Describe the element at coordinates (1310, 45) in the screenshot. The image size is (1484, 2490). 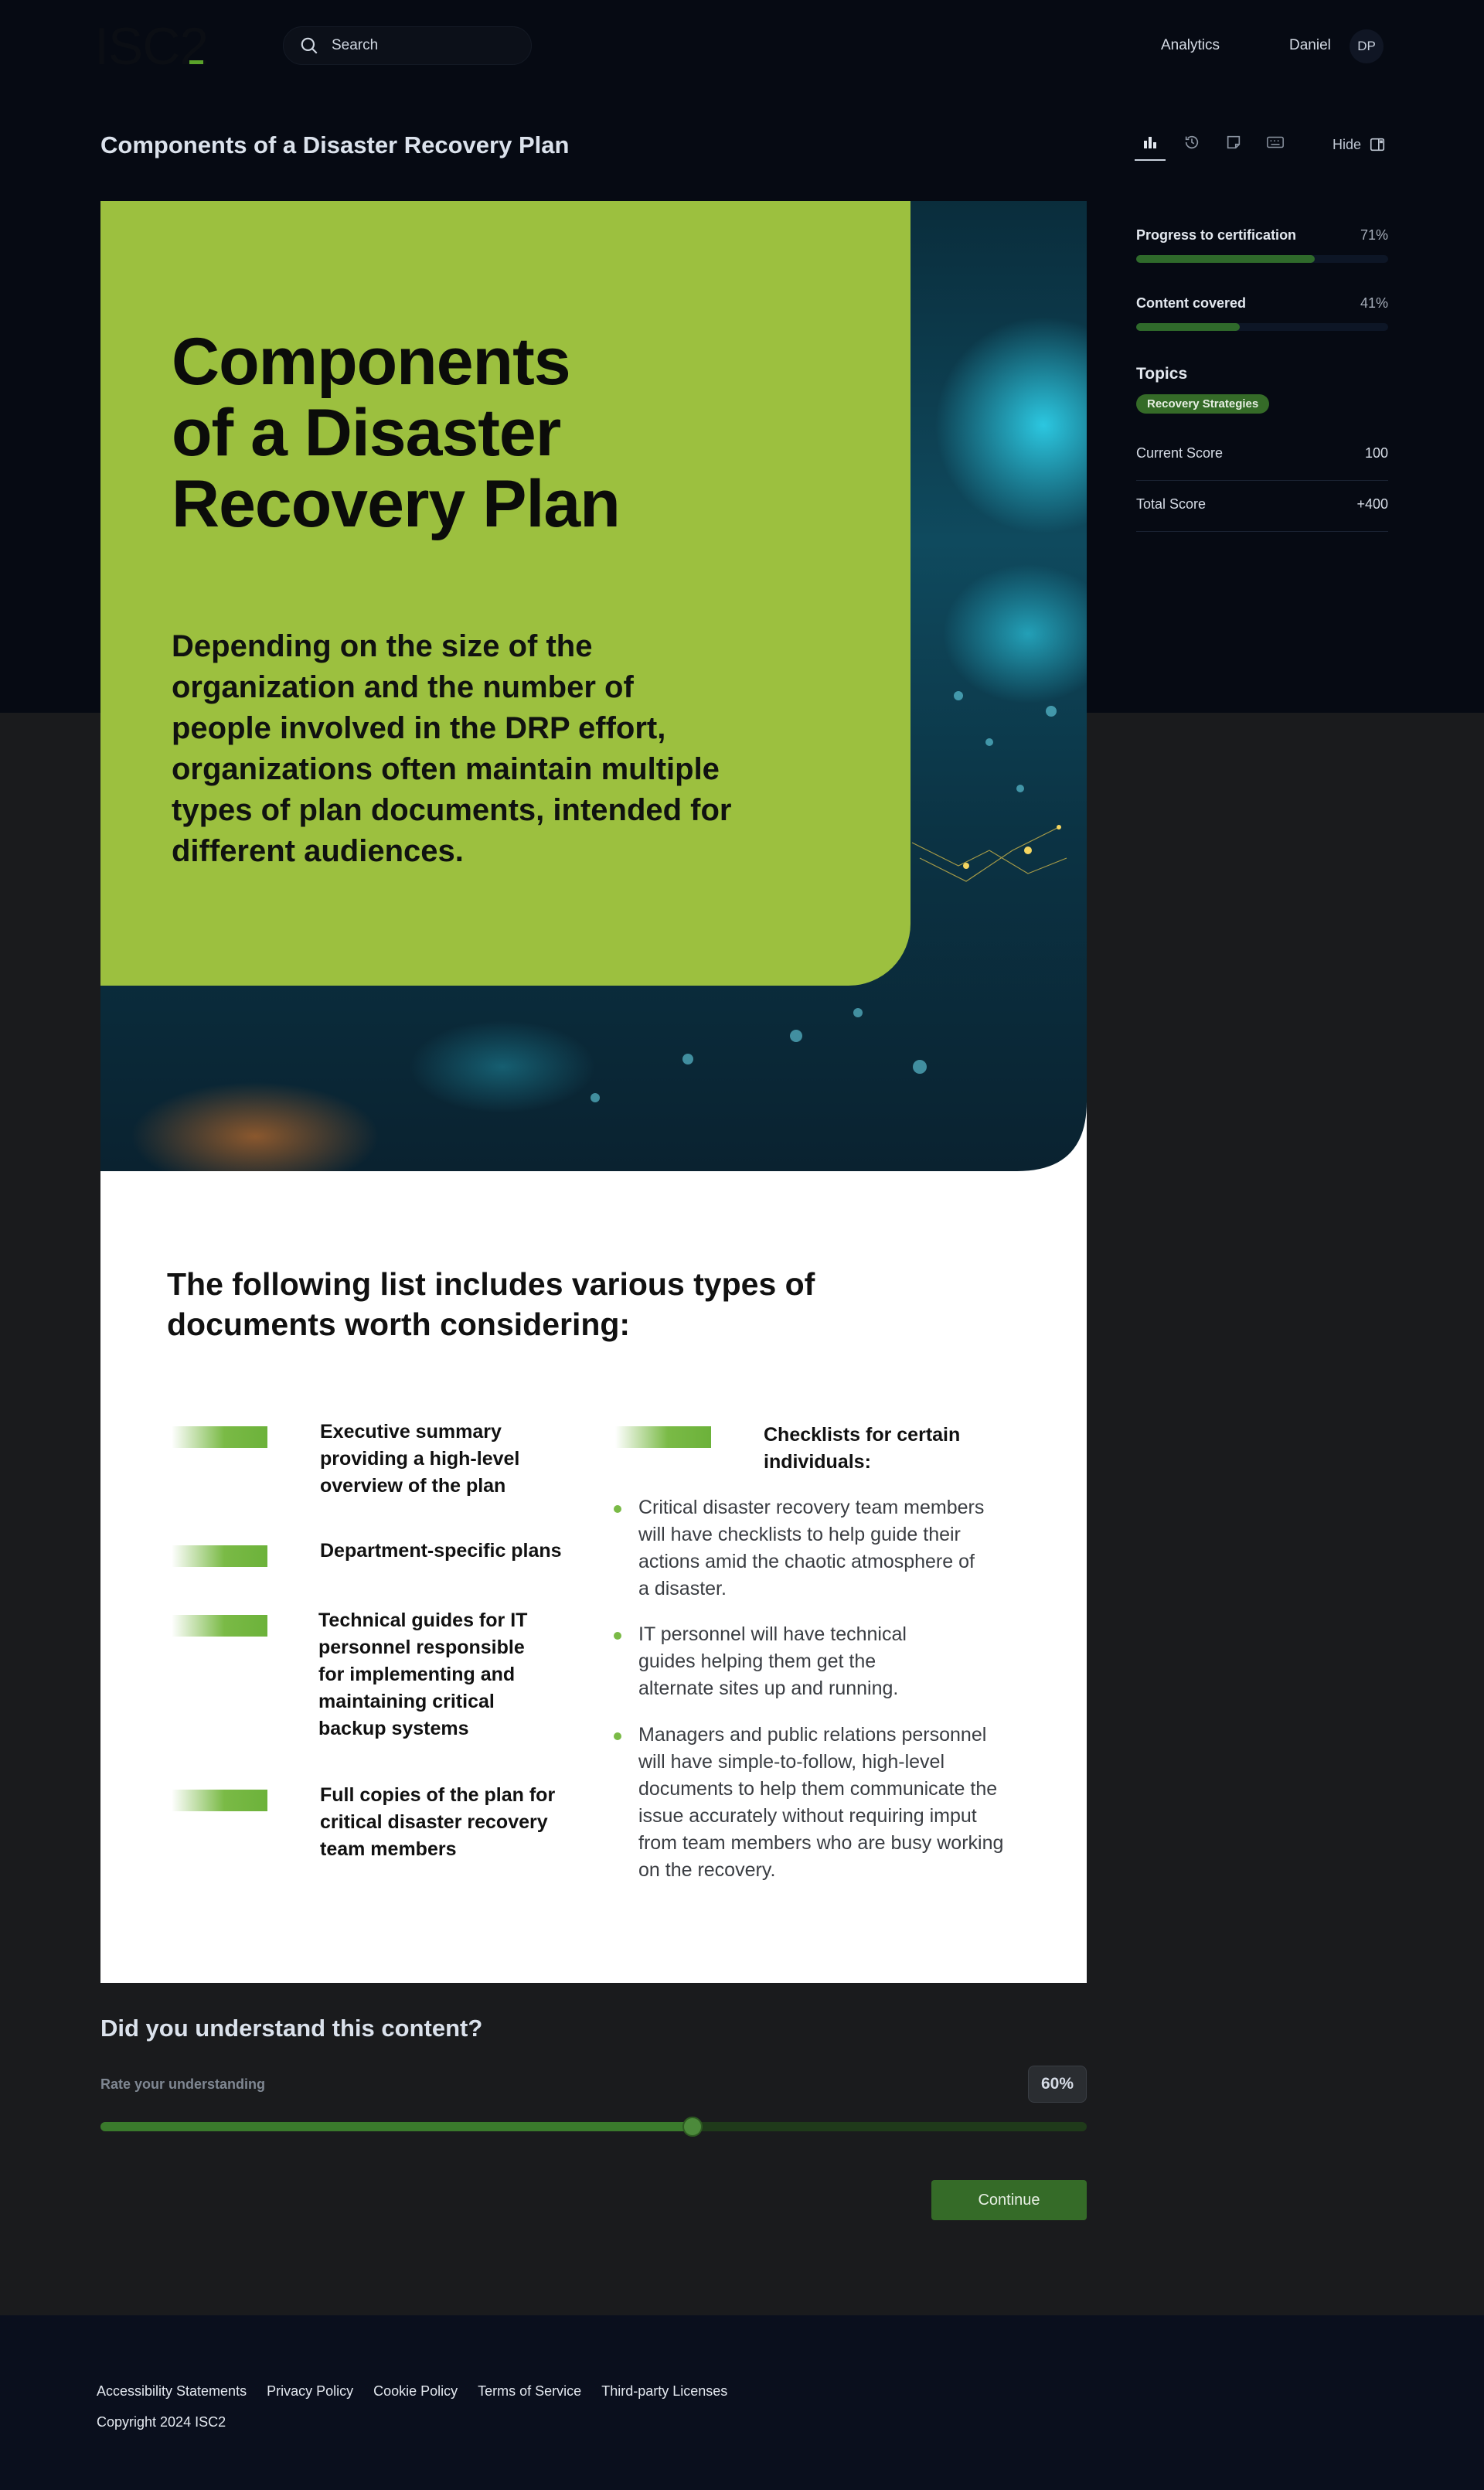
I see `user-name: Daniel` at that location.